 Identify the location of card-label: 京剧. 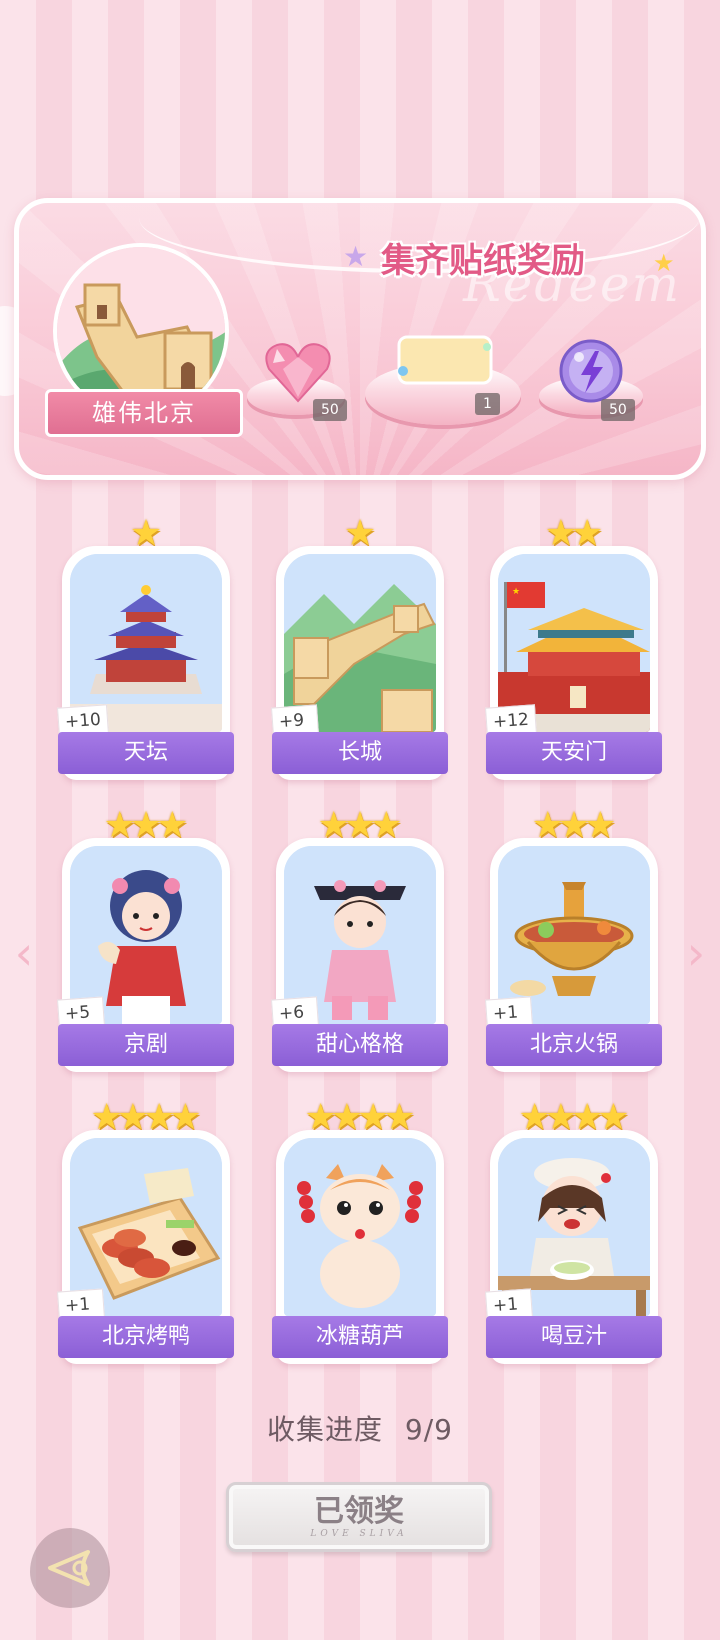
(146, 1045).